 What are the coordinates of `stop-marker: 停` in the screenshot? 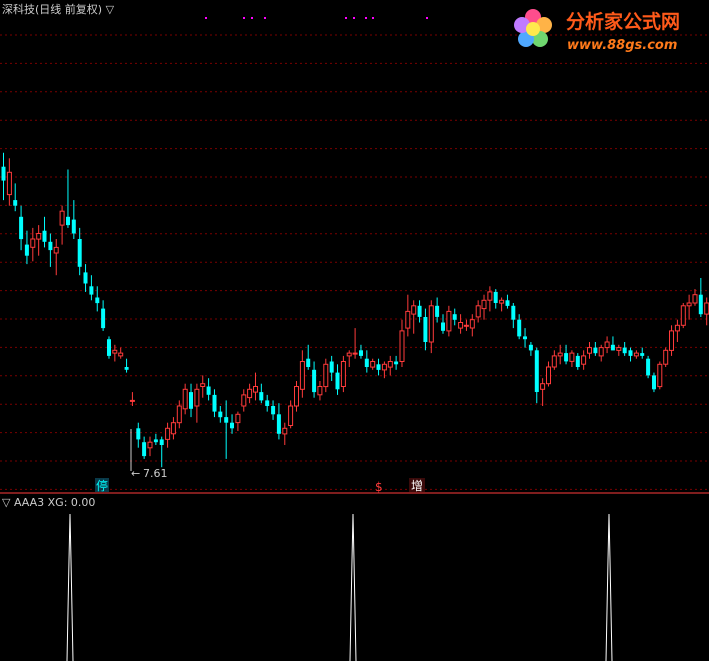 It's located at (102, 485).